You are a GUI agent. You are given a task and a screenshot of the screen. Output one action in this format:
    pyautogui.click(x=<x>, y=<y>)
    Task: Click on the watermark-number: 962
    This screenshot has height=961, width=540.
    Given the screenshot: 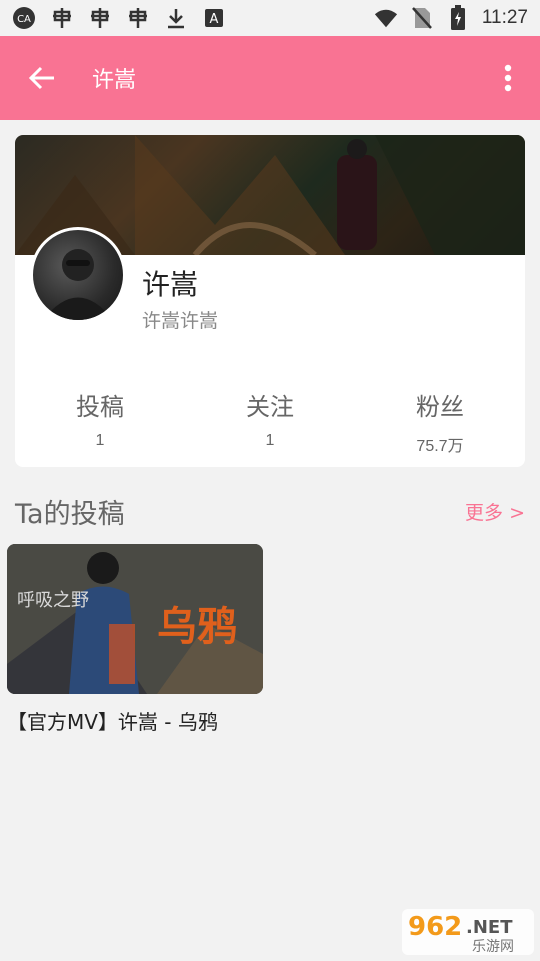 What is the action you would take?
    pyautogui.click(x=435, y=927)
    